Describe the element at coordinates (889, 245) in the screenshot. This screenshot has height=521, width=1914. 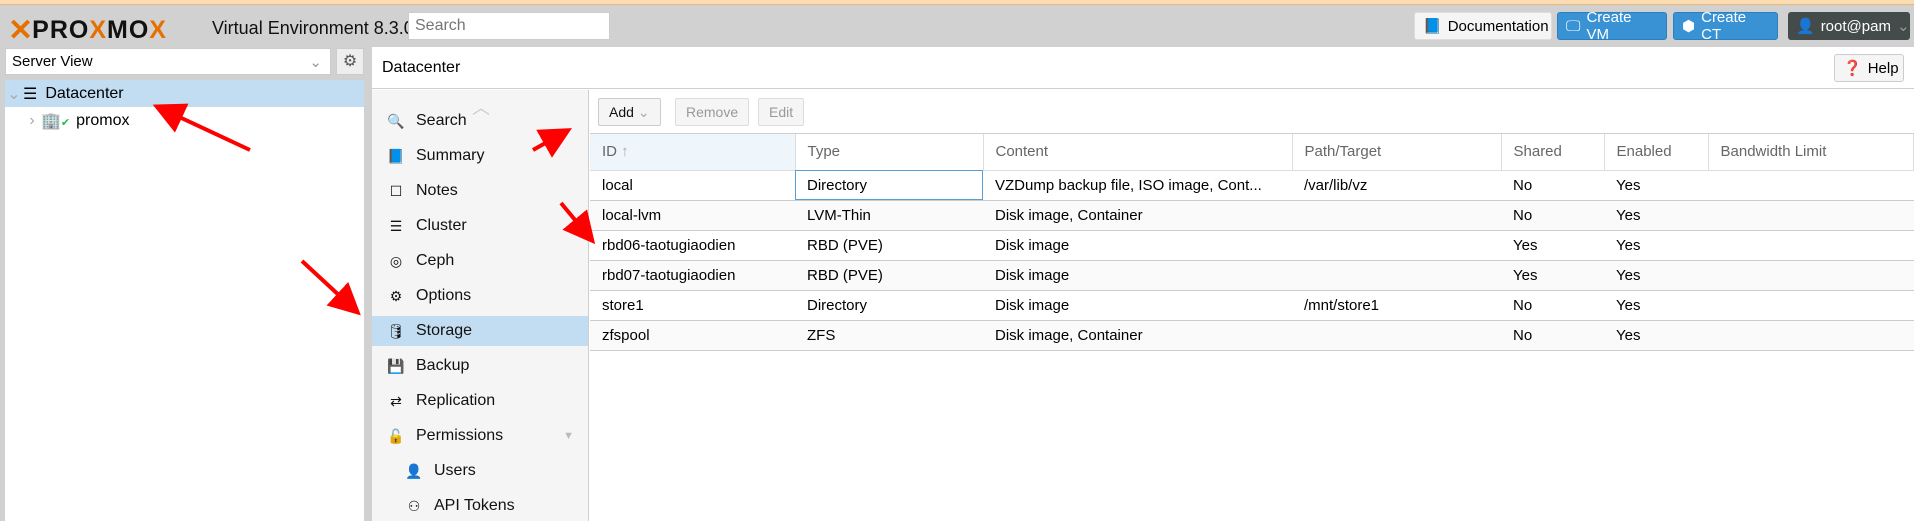
I see `table-cell: RBD (PVE)` at that location.